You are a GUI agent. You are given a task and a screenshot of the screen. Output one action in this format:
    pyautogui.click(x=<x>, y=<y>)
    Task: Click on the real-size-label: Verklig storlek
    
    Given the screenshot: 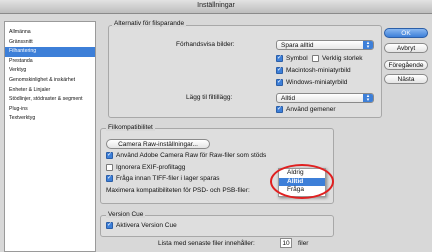 What is the action you would take?
    pyautogui.click(x=342, y=58)
    